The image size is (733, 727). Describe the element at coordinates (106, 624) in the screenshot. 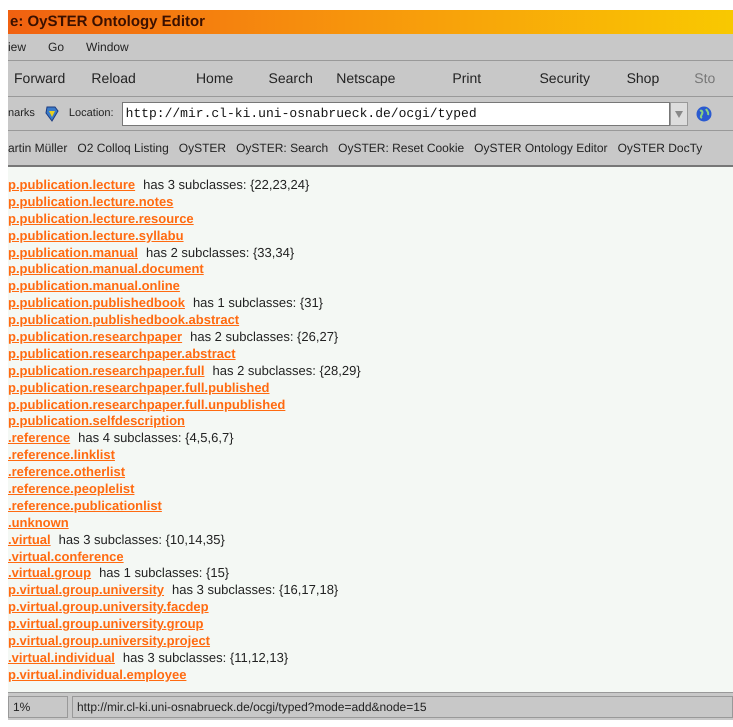

I see `class-link: p.virtual.group.university.group` at that location.